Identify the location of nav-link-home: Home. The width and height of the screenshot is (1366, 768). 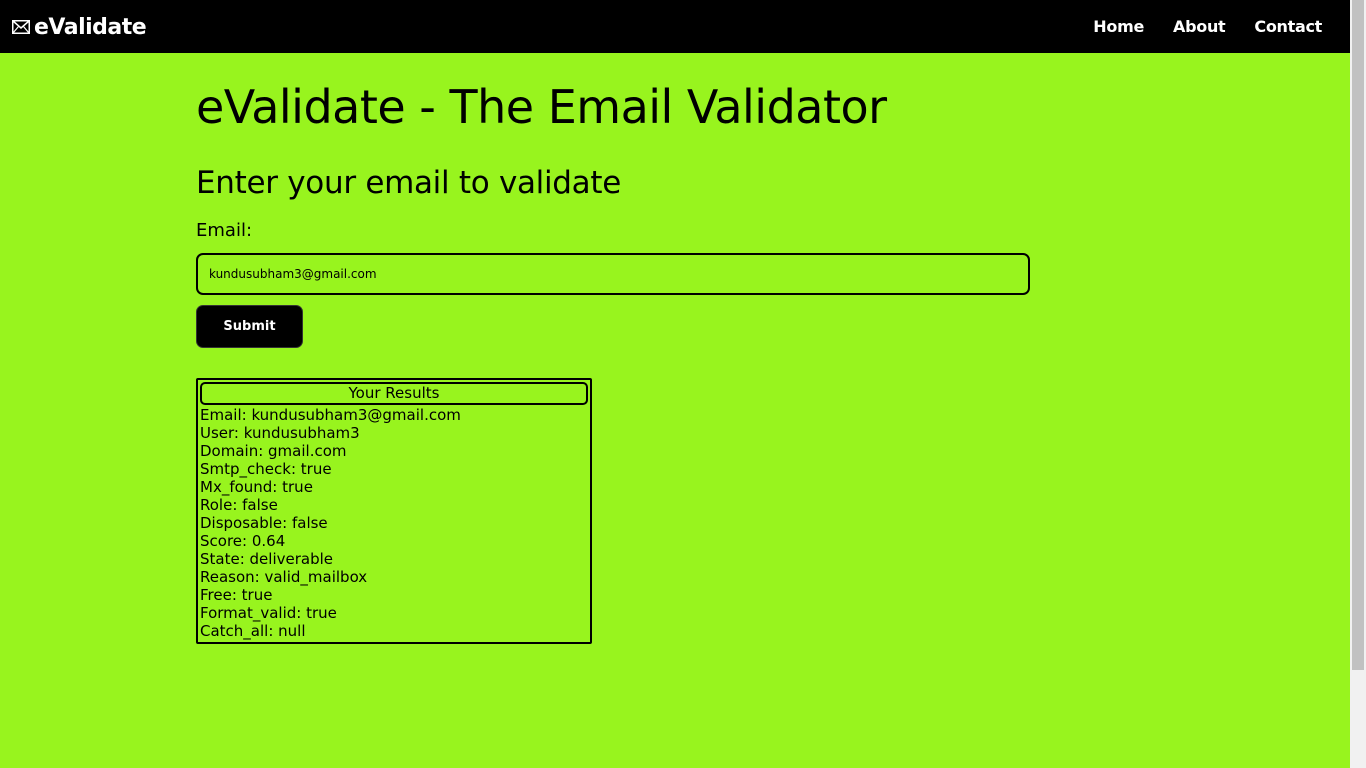
(1118, 26).